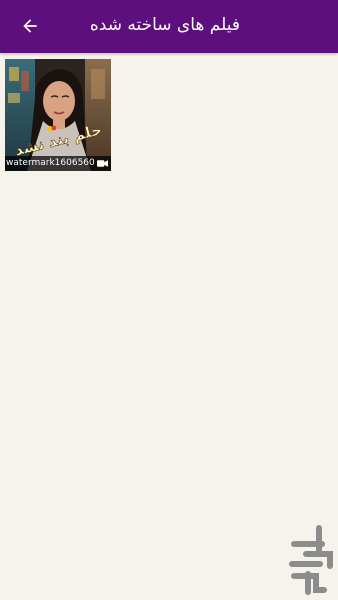 This screenshot has width=338, height=600. I want to click on video-camera-icon, so click(102, 163).